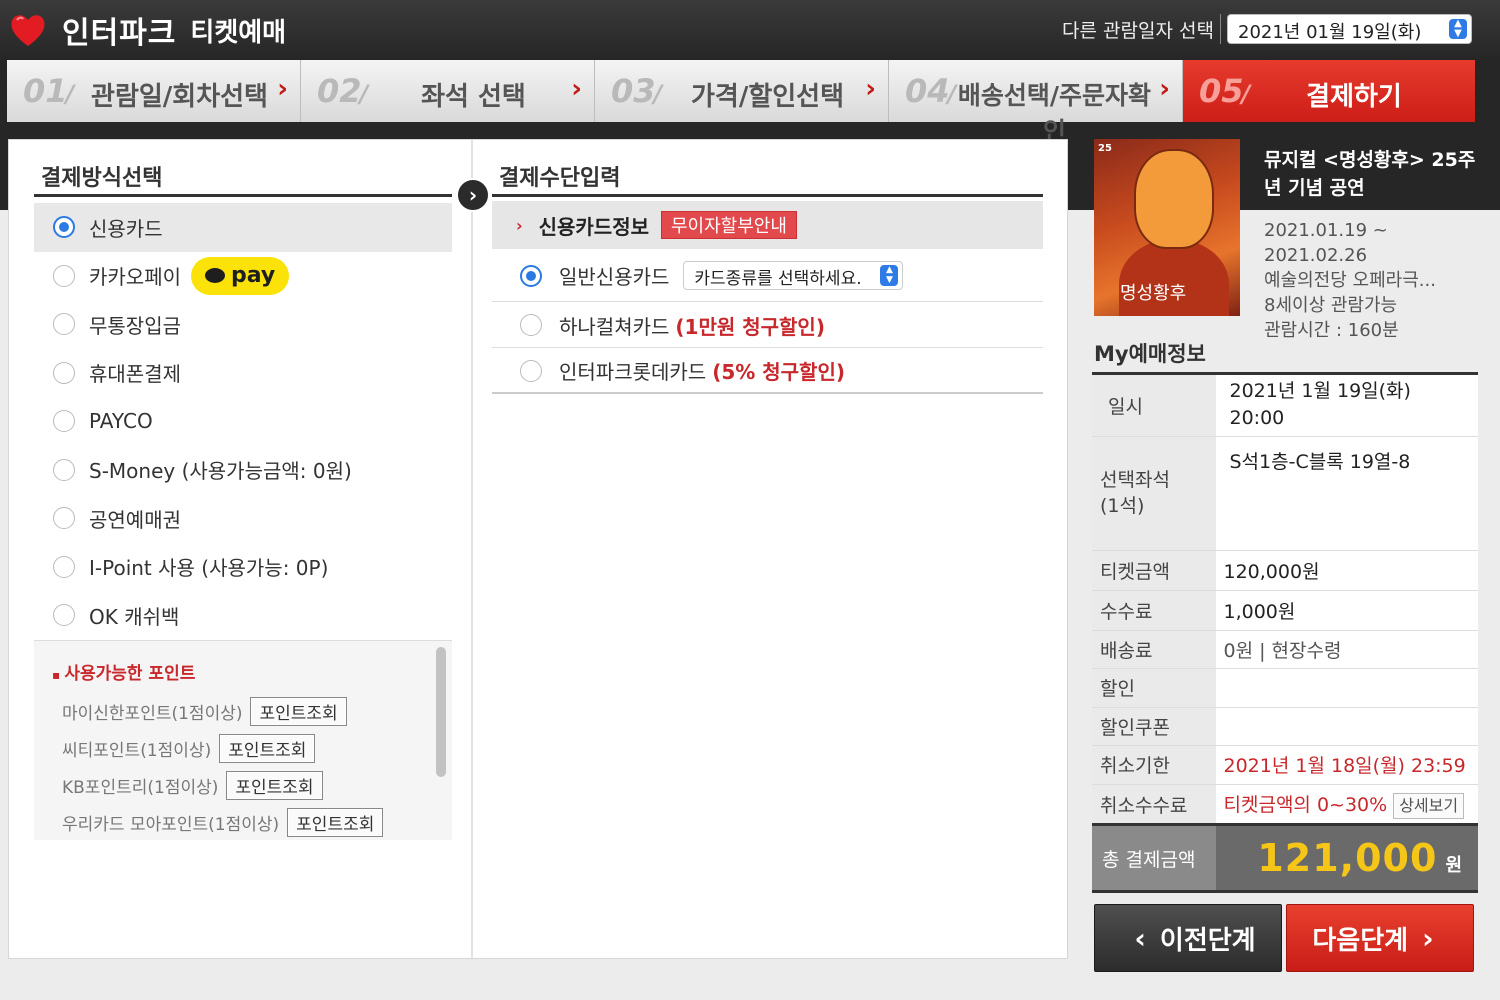 The width and height of the screenshot is (1500, 1000). I want to click on next-step-button: 다음단계 ›, so click(1380, 938).